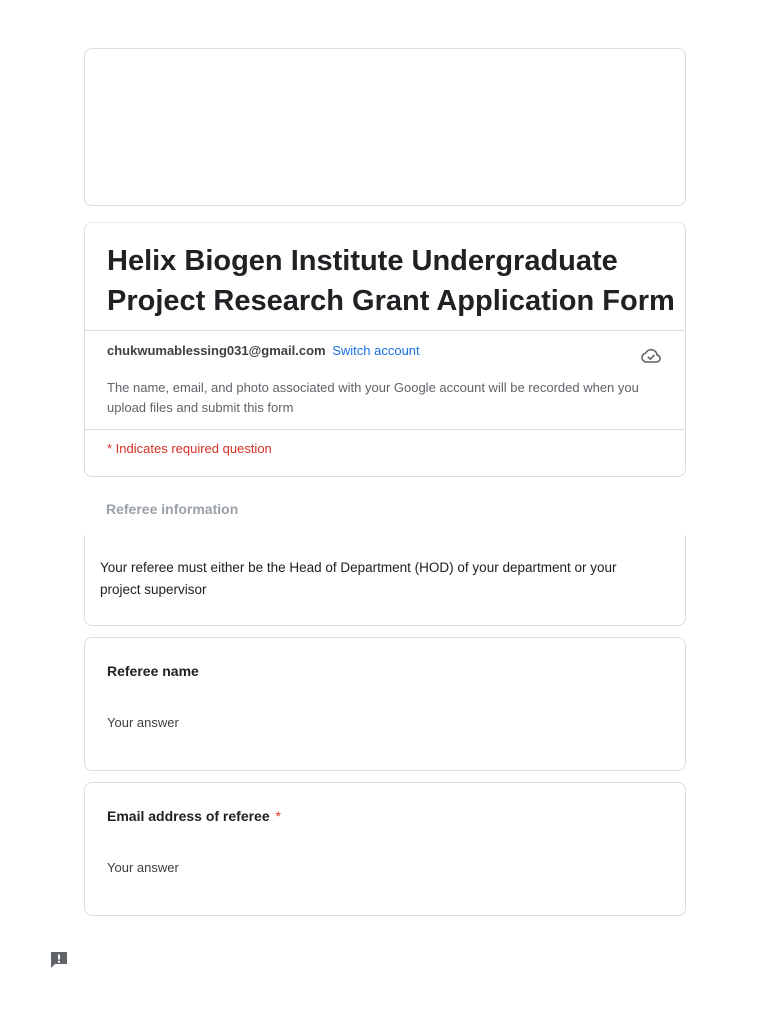 This screenshot has width=768, height=1024. Describe the element at coordinates (257, 722) in the screenshot. I see `referee-name-input` at that location.